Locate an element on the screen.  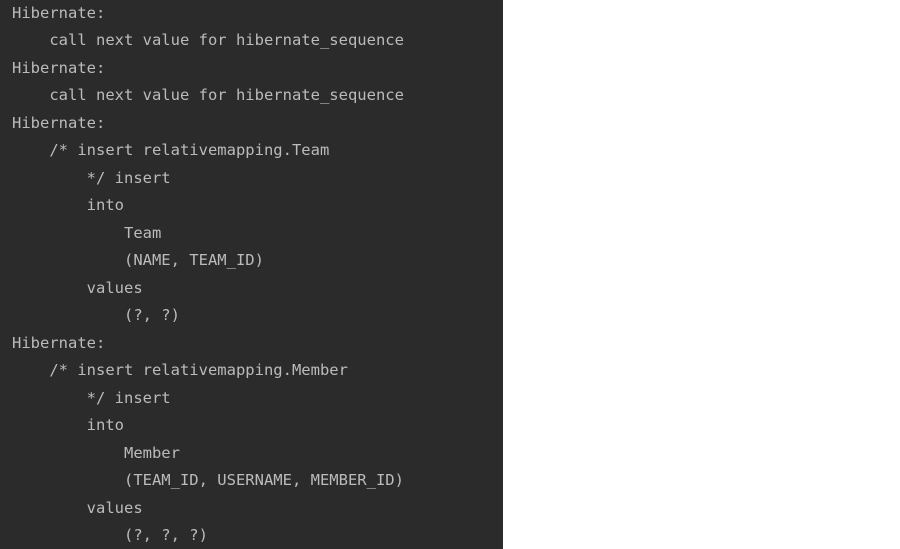
console-line: (NAME, TEAM_ID) is located at coordinates (143, 260).